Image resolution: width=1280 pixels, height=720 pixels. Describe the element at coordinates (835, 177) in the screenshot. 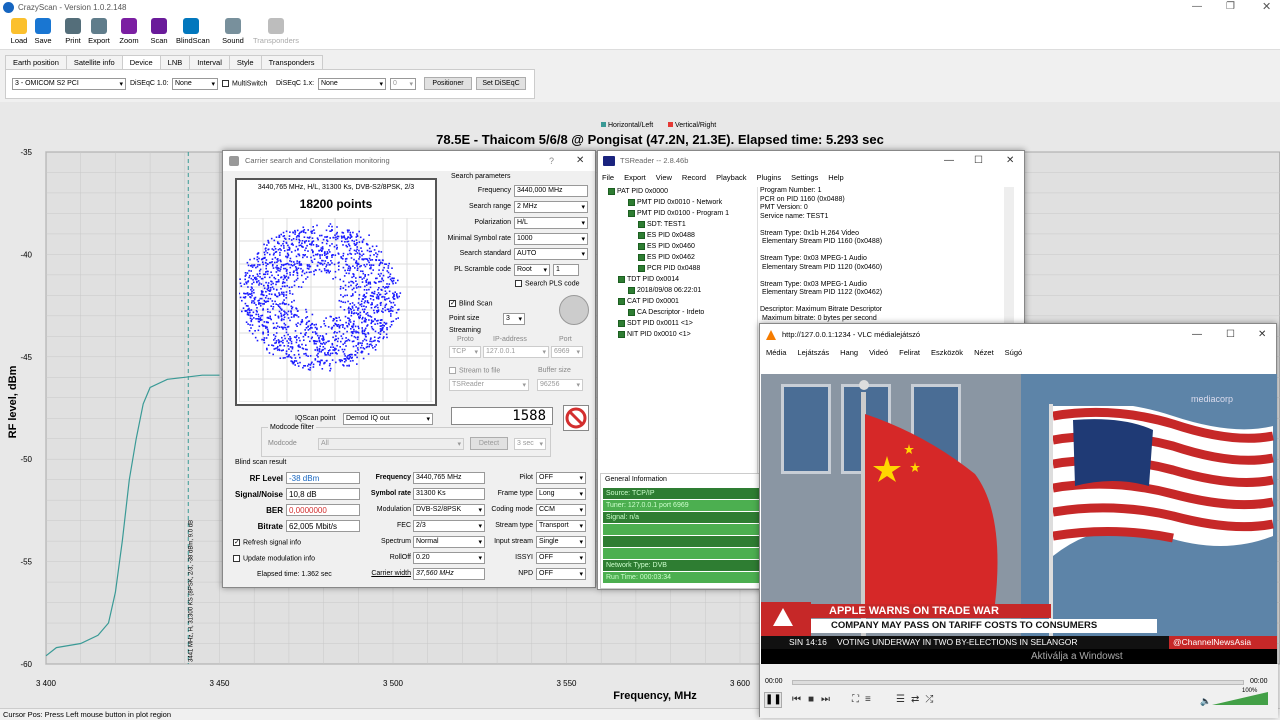

I see `menu-help: Help` at that location.